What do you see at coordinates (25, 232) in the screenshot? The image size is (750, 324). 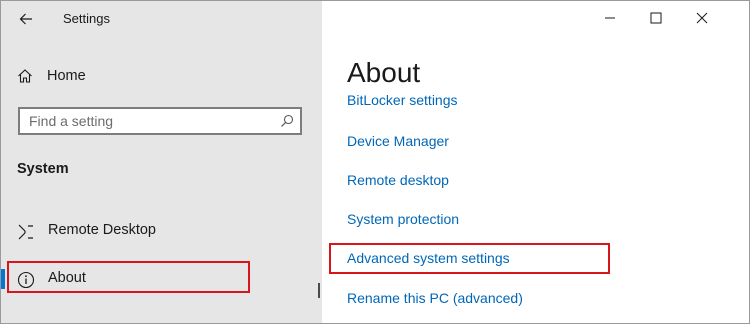 I see `remote-desktop-icon` at bounding box center [25, 232].